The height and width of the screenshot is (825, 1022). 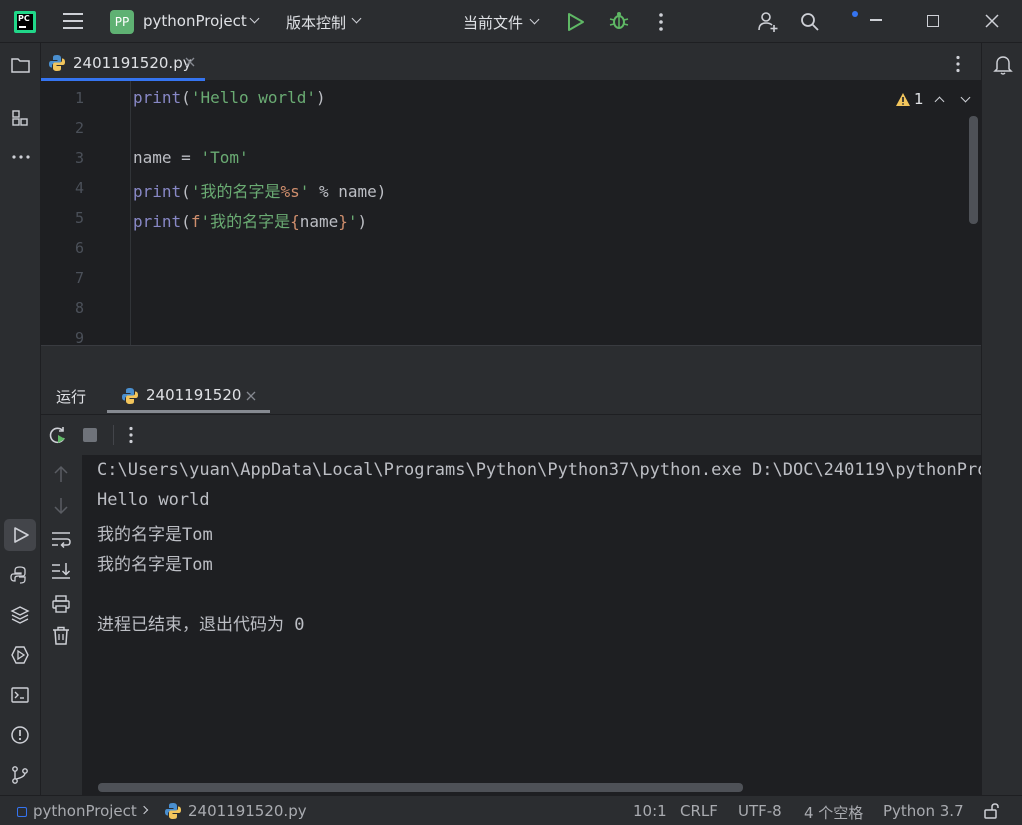 I want to click on module-icon, so click(x=22, y=812).